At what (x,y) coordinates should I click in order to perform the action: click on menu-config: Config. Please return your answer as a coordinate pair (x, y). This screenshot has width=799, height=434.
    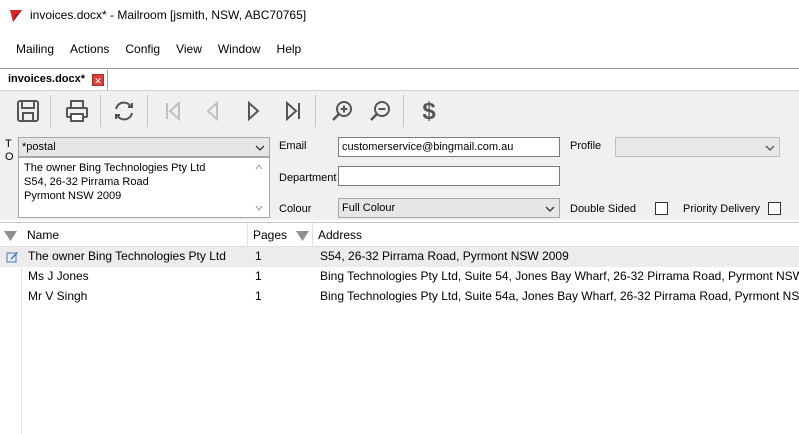
    Looking at the image, I should click on (142, 49).